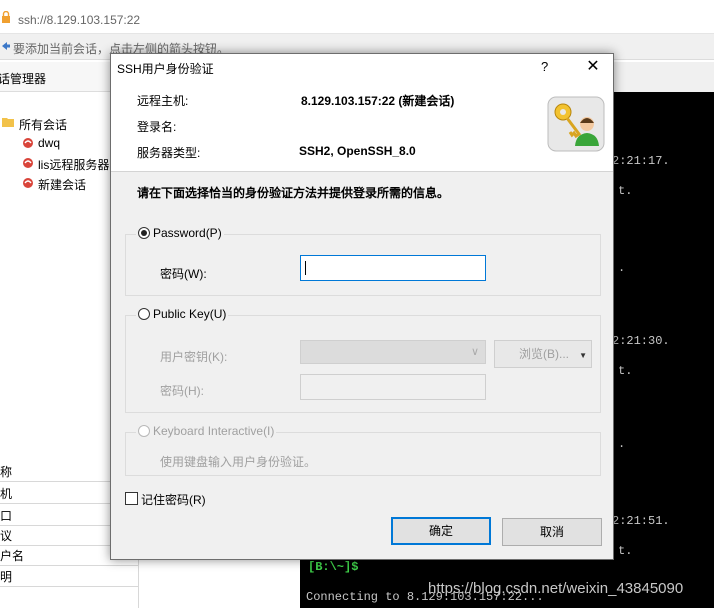 The image size is (714, 608). Describe the element at coordinates (49, 143) in the screenshot. I see `tree-item-dwq: dwq` at that location.